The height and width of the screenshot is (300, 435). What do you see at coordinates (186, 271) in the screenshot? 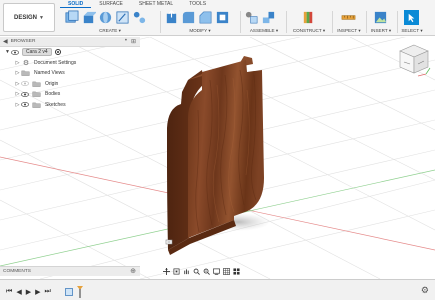
I see `pan-icon` at bounding box center [186, 271].